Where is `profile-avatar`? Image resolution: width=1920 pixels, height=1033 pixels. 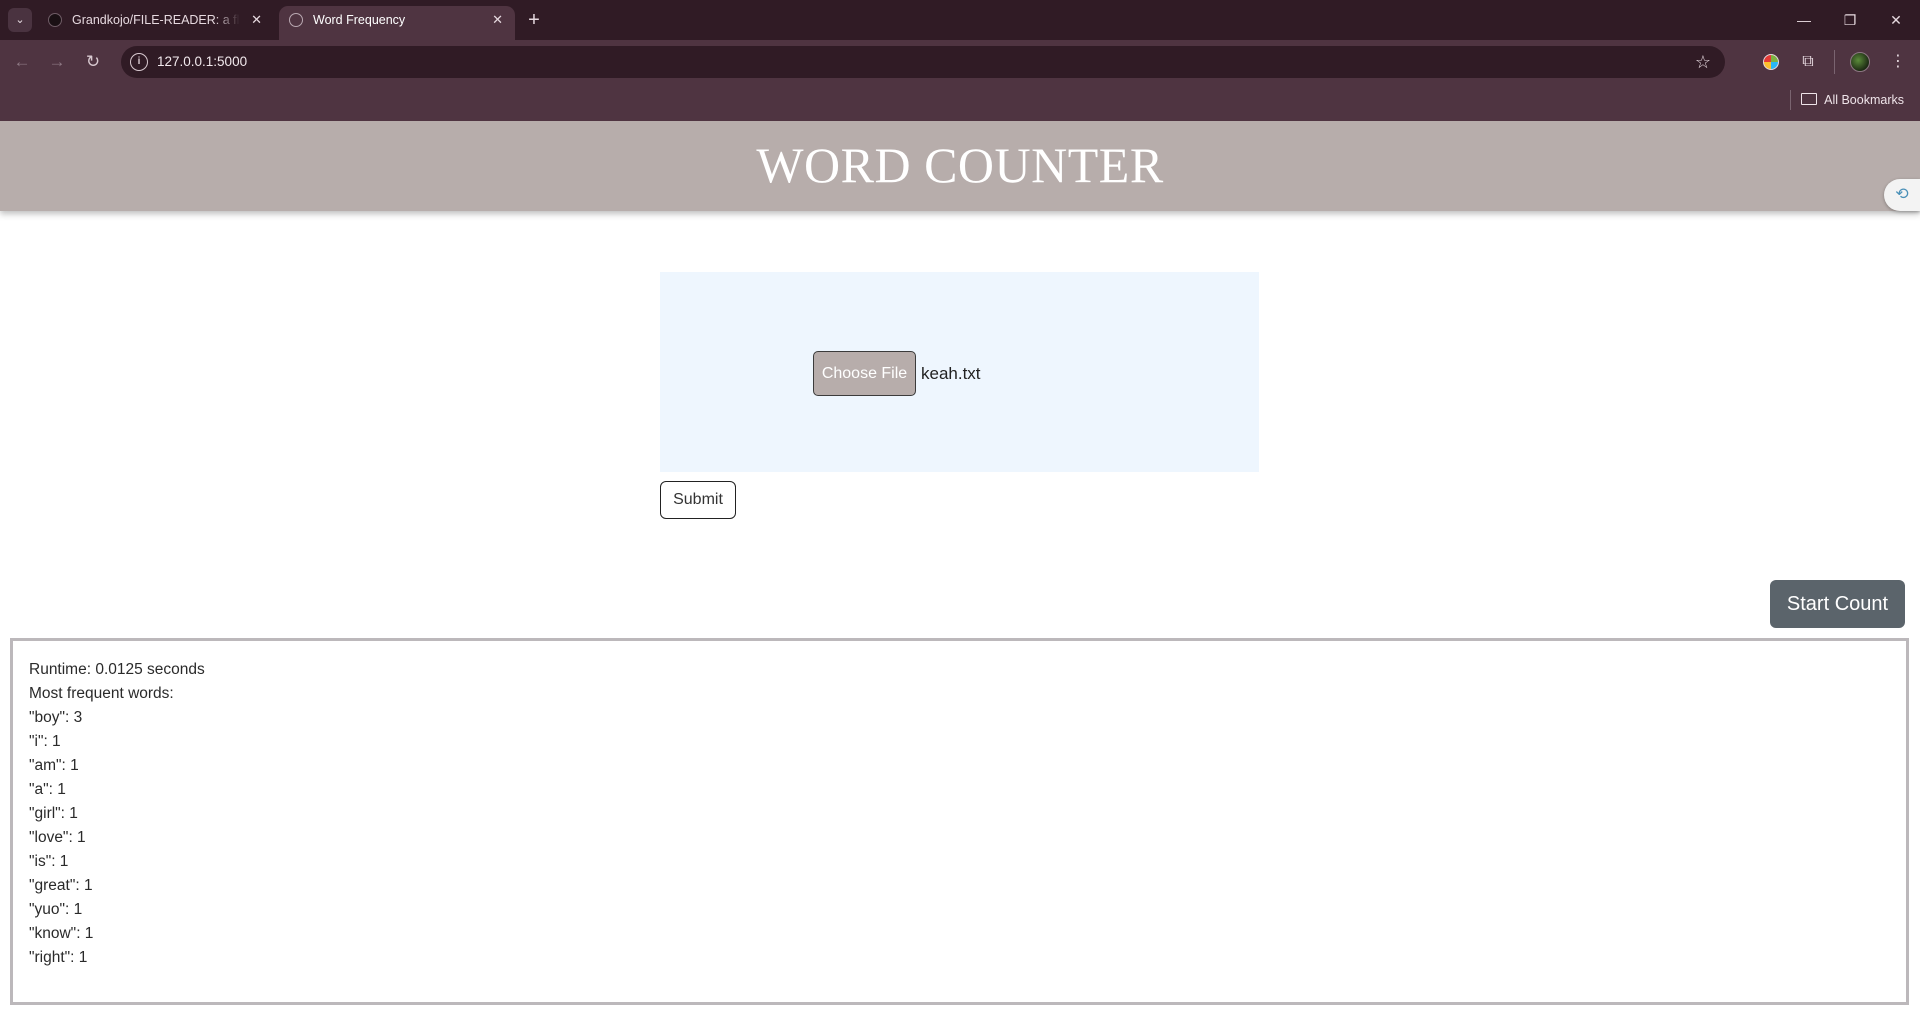
profile-avatar is located at coordinates (1860, 62).